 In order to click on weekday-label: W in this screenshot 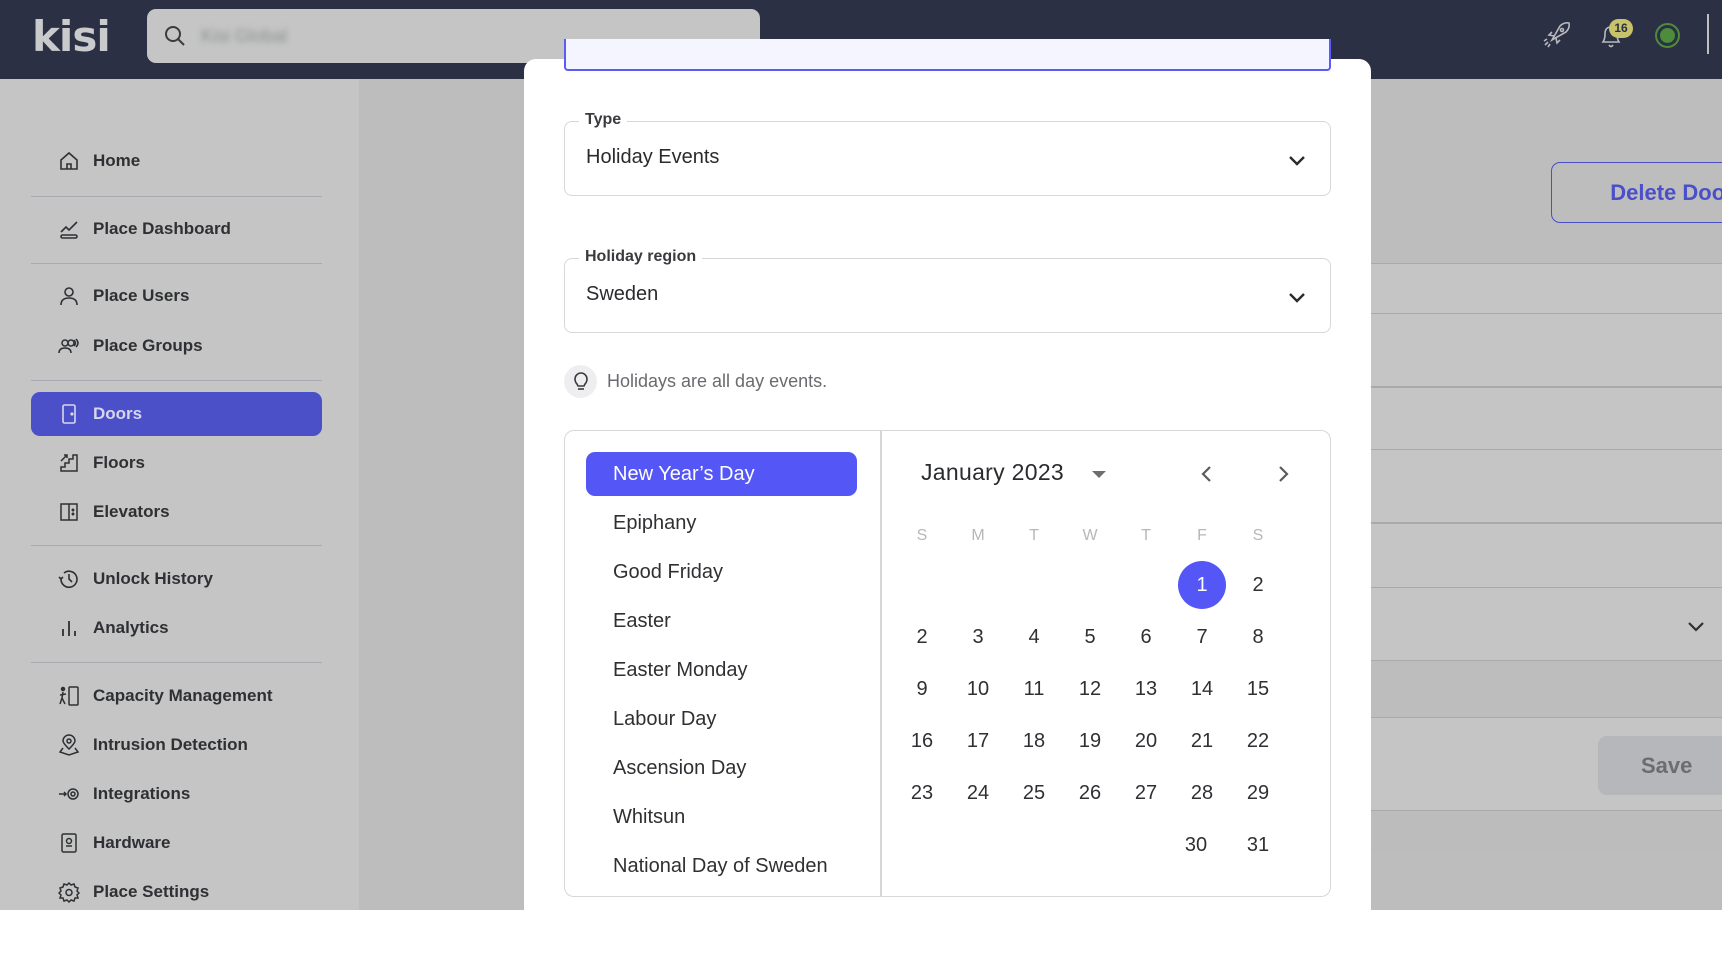, I will do `click(1090, 535)`.